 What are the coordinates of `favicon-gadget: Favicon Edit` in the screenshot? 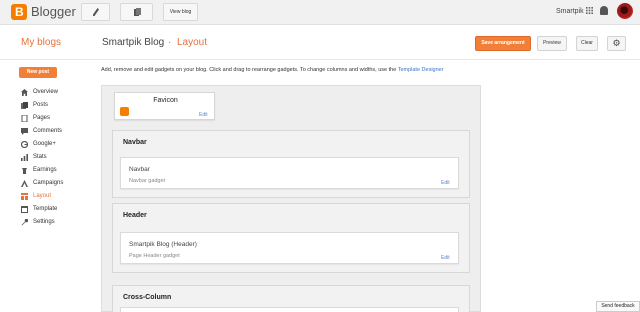 It's located at (164, 106).